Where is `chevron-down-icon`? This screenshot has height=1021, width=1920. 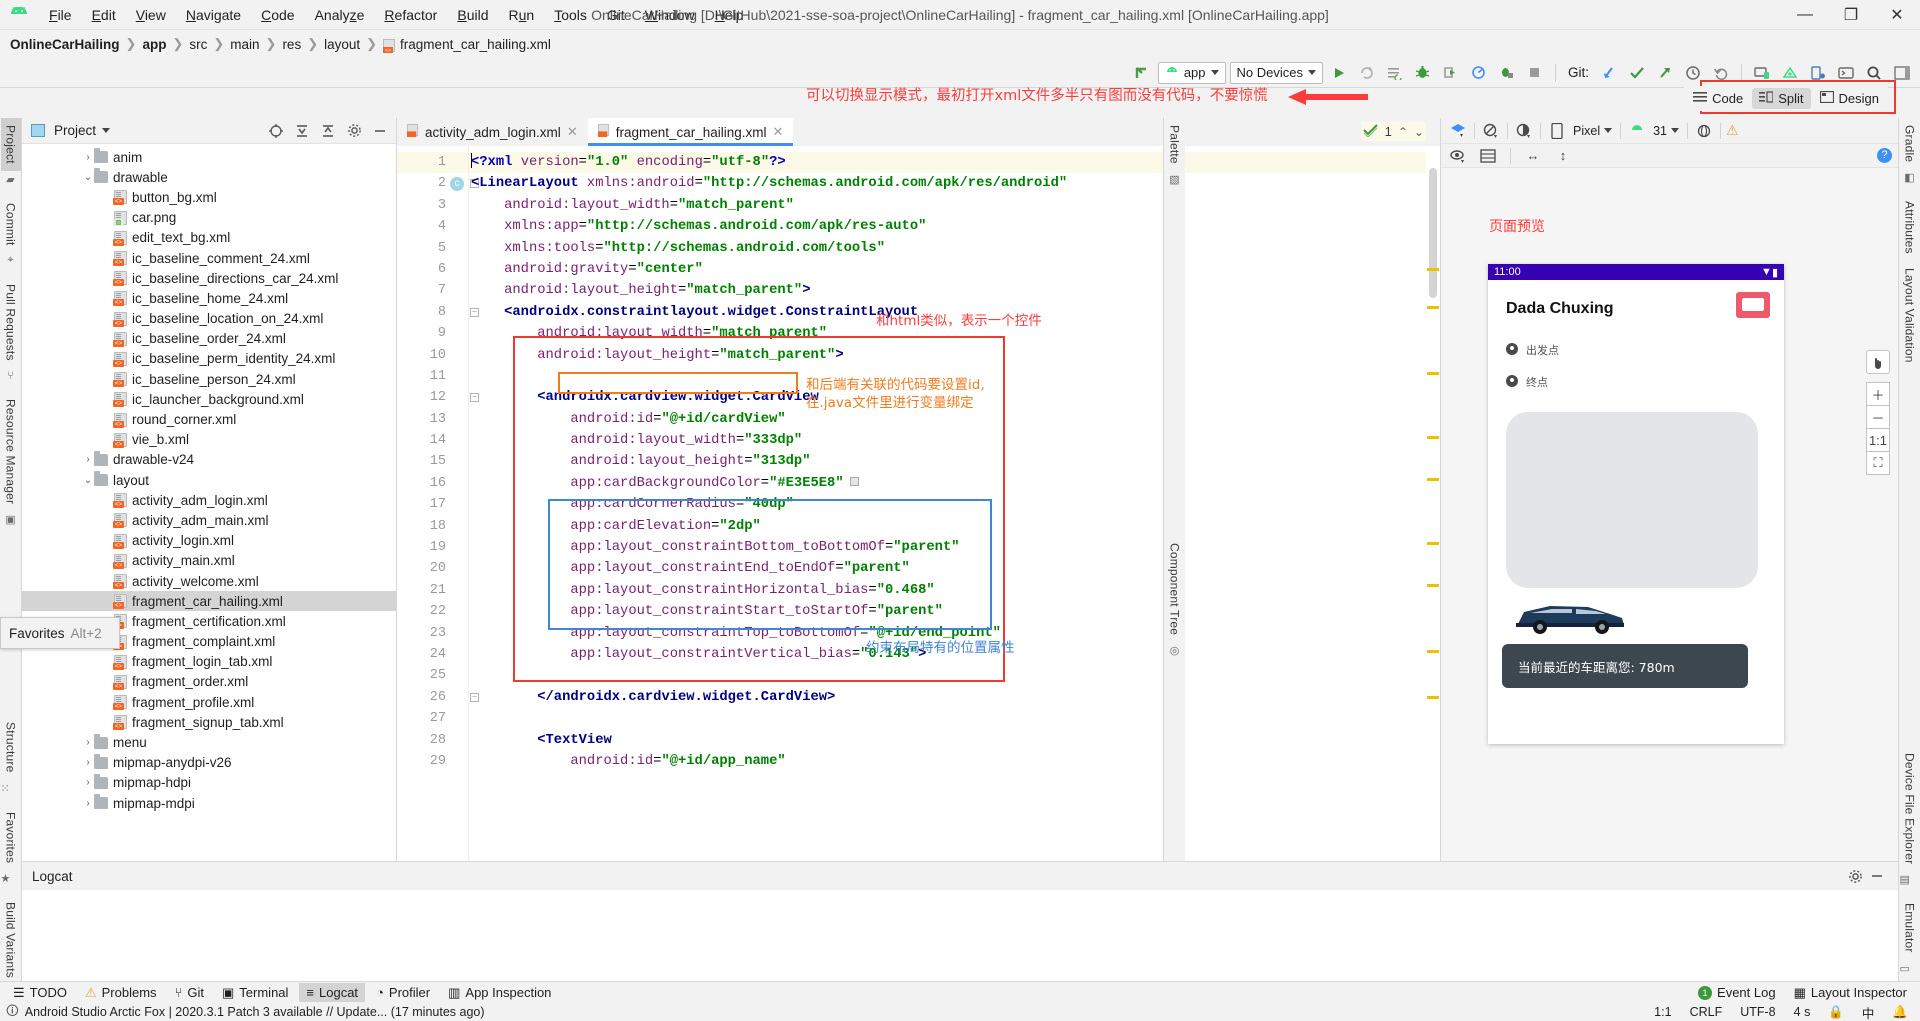 chevron-down-icon is located at coordinates (106, 130).